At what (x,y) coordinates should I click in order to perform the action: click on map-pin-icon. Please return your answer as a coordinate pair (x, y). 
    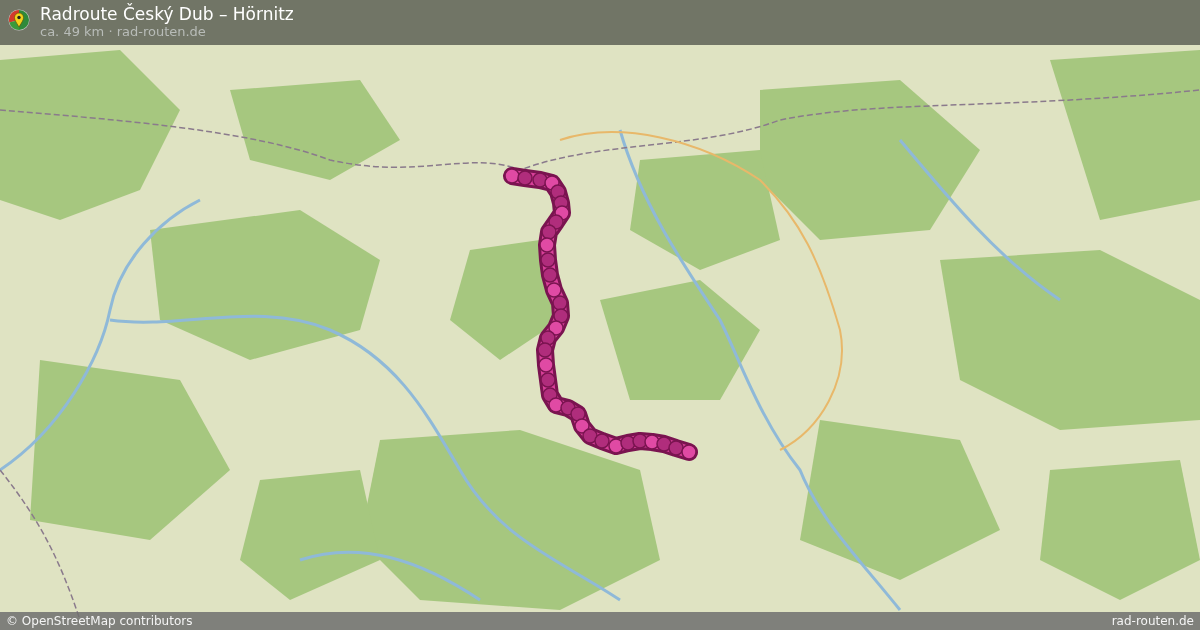
    Looking at the image, I should click on (19, 20).